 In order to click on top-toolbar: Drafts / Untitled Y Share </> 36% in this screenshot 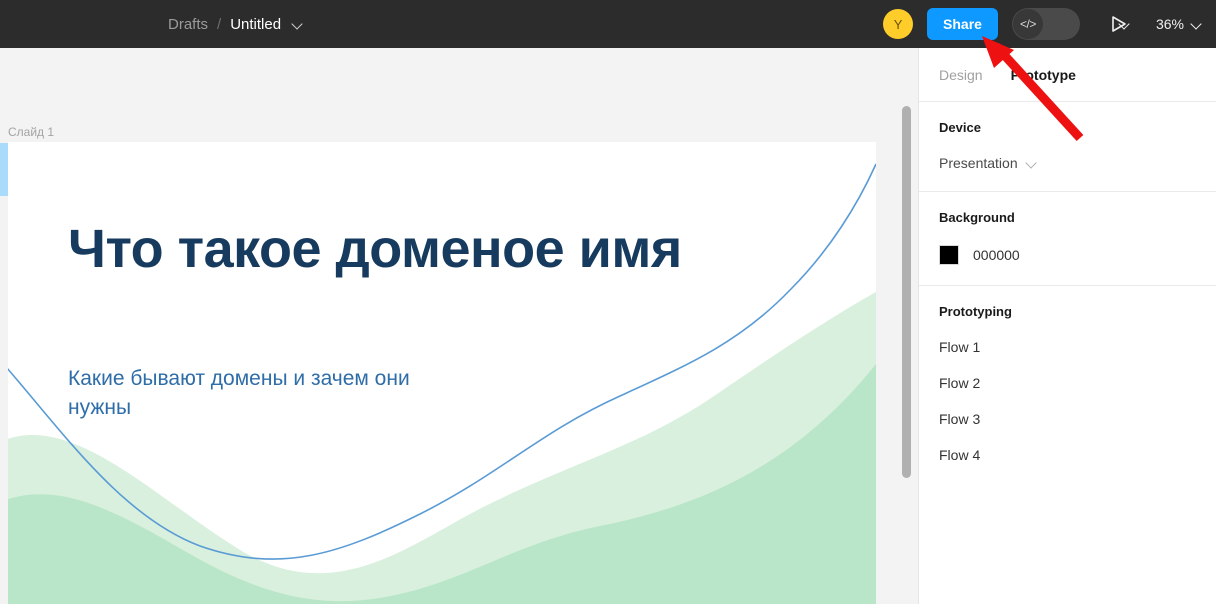, I will do `click(608, 24)`.